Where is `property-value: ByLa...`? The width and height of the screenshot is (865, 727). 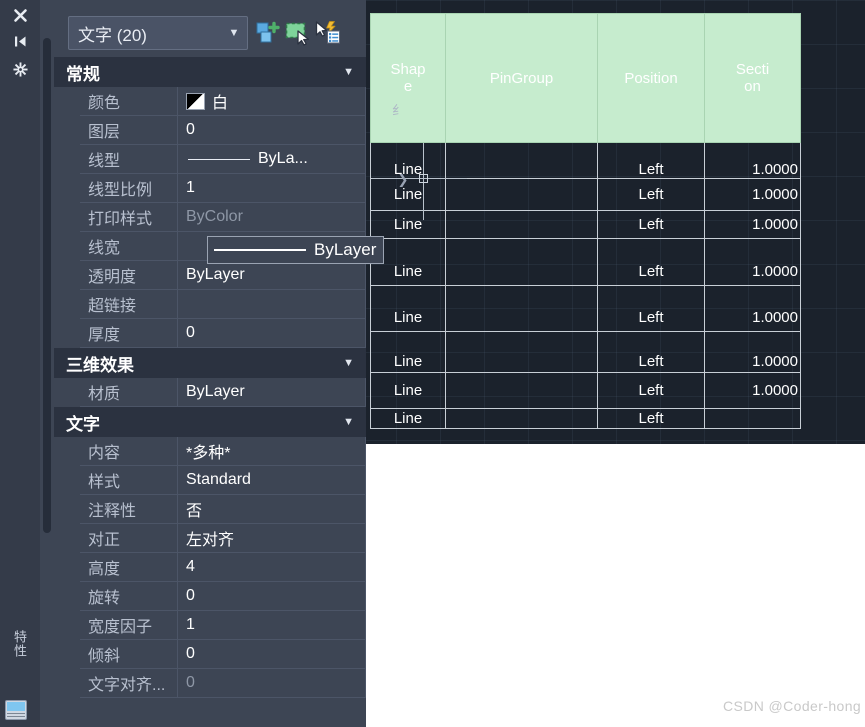 property-value: ByLa... is located at coordinates (272, 159).